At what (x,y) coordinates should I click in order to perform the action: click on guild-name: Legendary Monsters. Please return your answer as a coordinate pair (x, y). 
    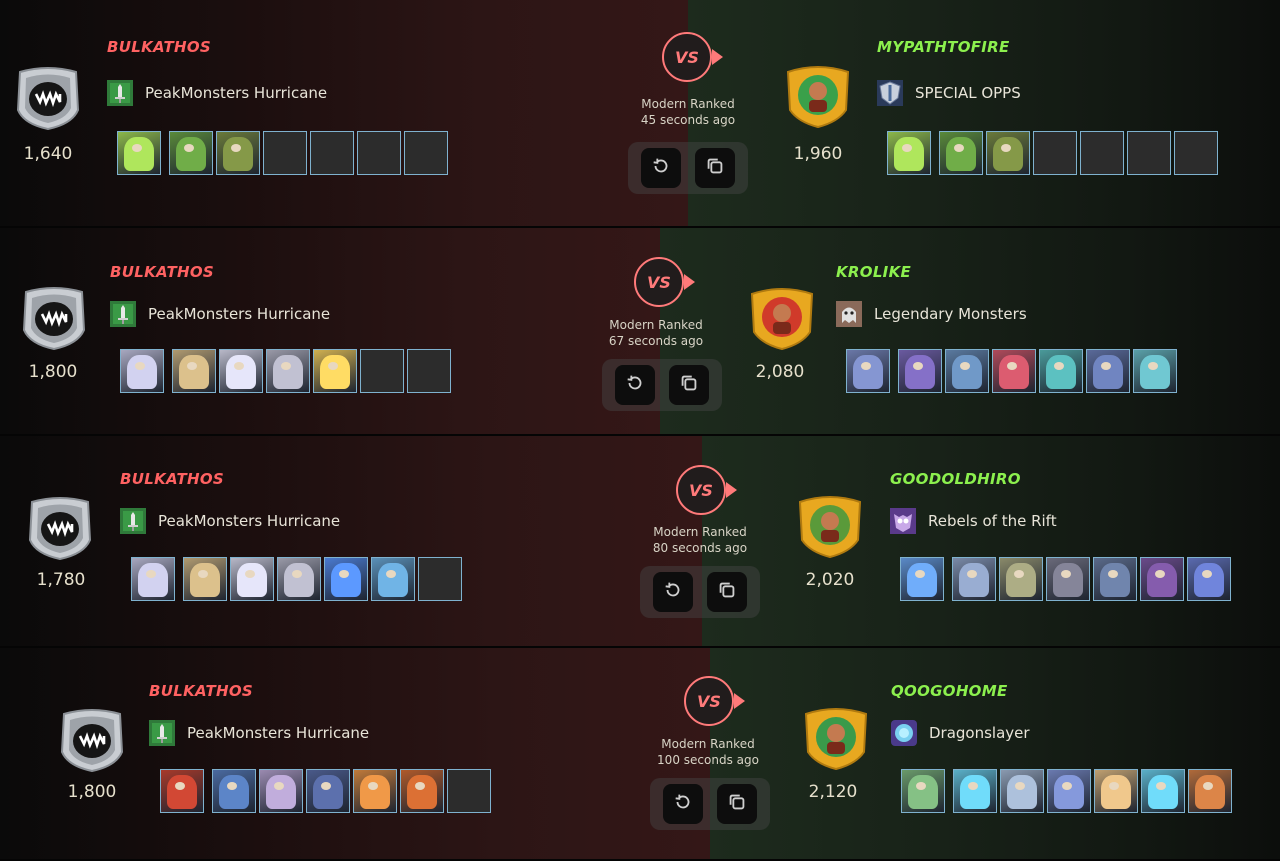
    Looking at the image, I should click on (950, 314).